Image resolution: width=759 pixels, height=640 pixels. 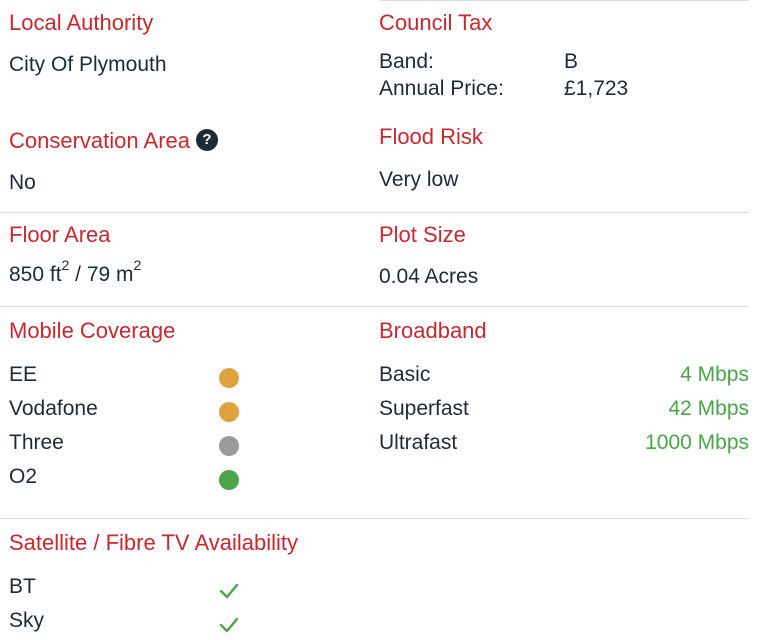 What do you see at coordinates (36, 442) in the screenshot?
I see `network-name-three: Three` at bounding box center [36, 442].